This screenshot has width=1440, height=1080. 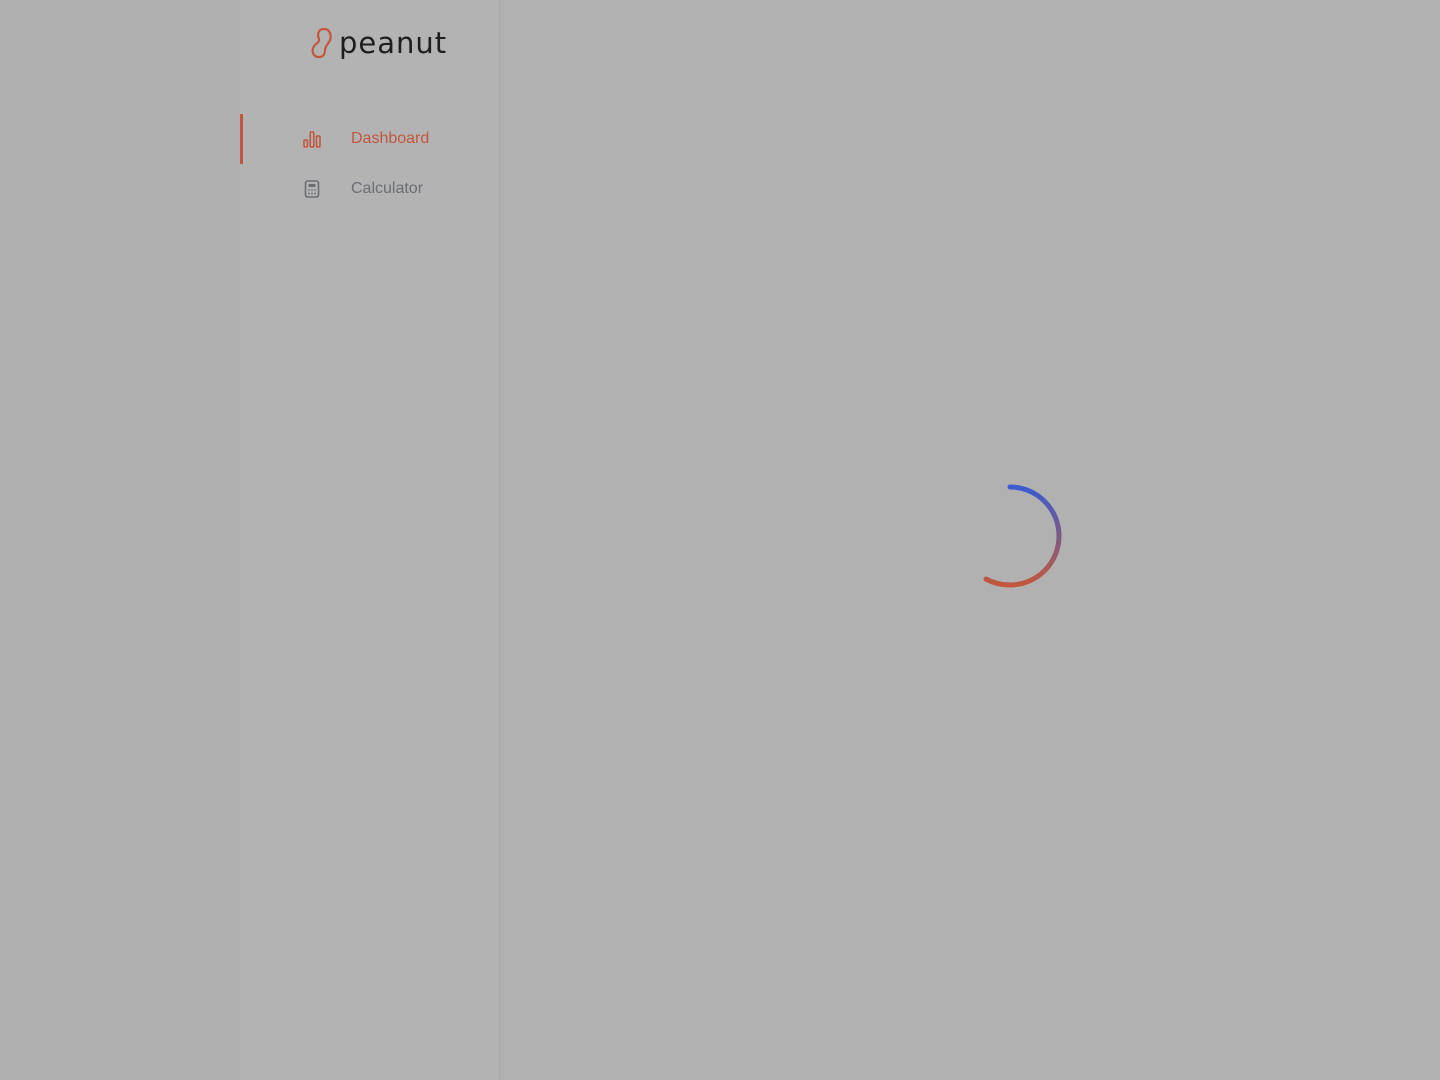 I want to click on sidebar-item-label: Dashboard, so click(x=390, y=138).